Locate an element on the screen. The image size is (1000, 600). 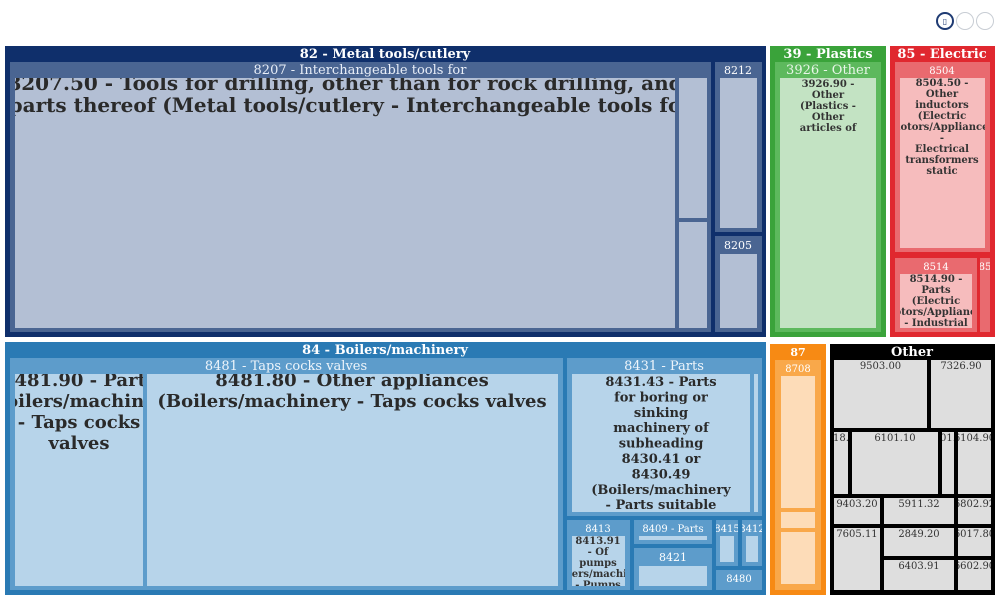
leaf-other-6101-10-label: 6101.10 is located at coordinates (894, 438).